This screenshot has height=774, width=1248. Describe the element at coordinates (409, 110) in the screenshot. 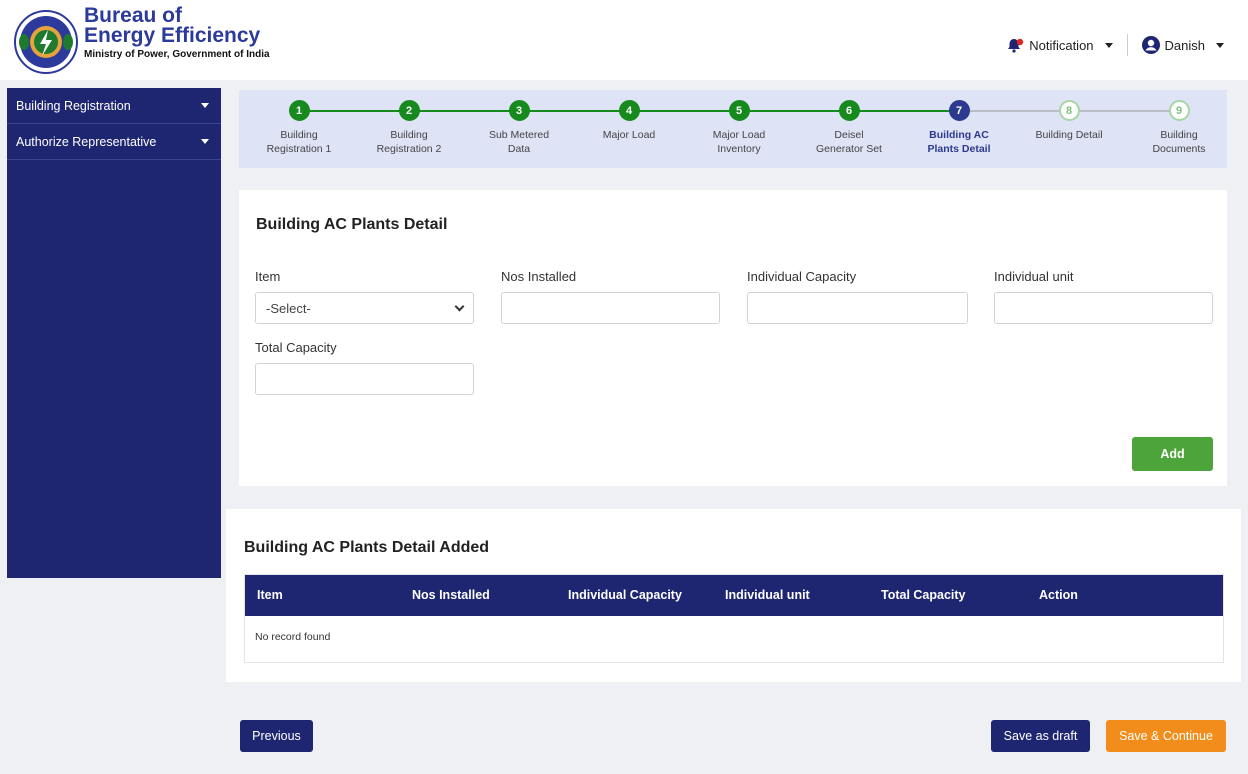

I see `step-number: 2` at that location.